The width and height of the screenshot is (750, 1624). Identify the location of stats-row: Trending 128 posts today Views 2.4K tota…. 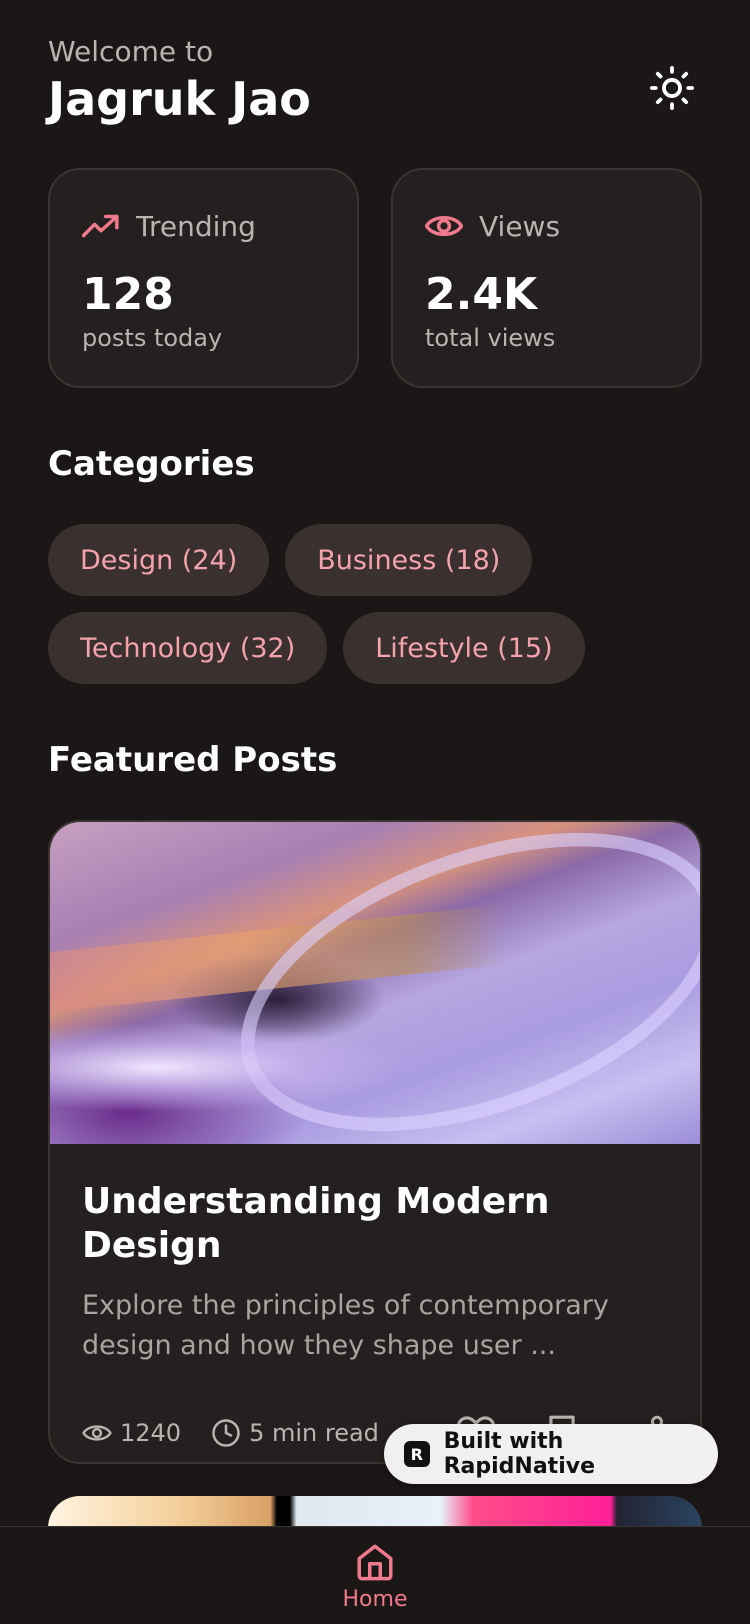
(375, 278).